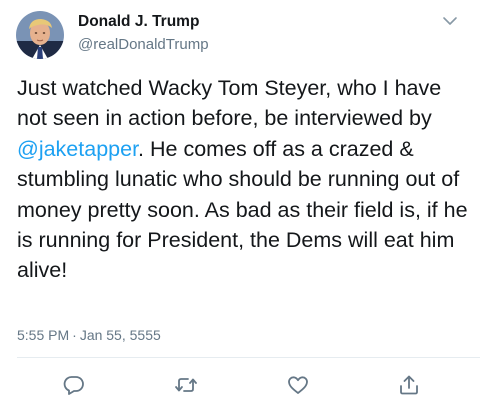 This screenshot has width=480, height=410. What do you see at coordinates (138, 22) in the screenshot?
I see `author-display-name: Donald J. Trump` at bounding box center [138, 22].